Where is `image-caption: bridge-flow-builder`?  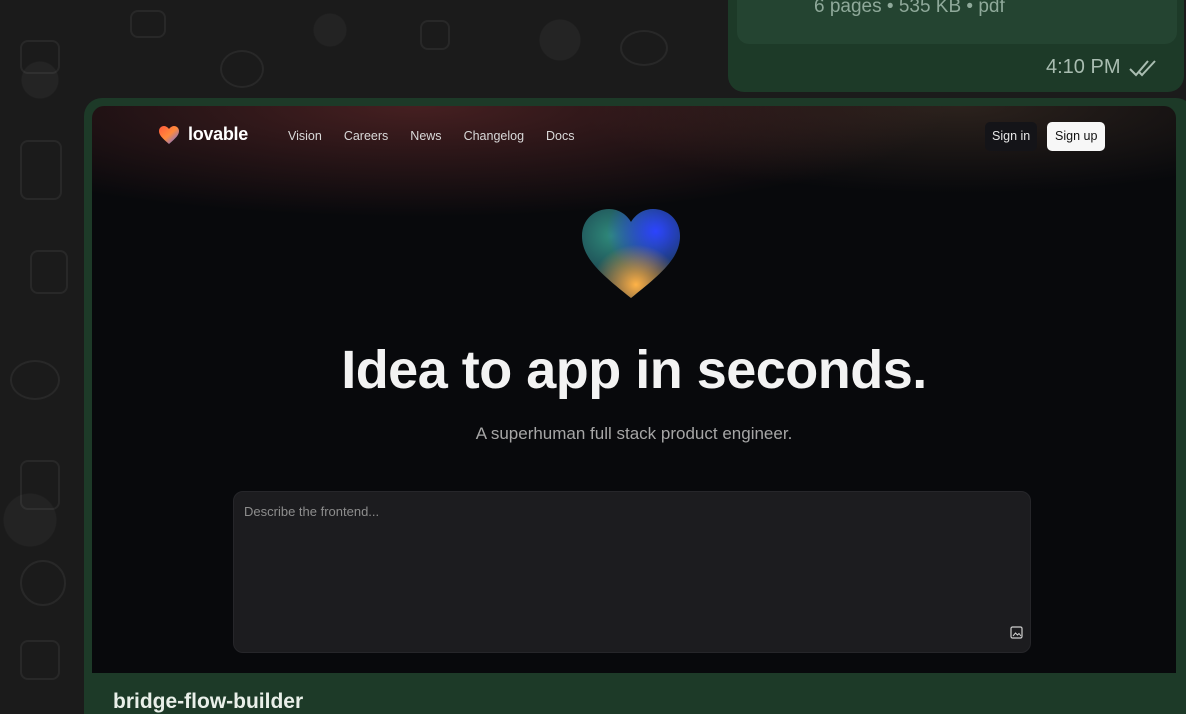
image-caption: bridge-flow-builder is located at coordinates (208, 701).